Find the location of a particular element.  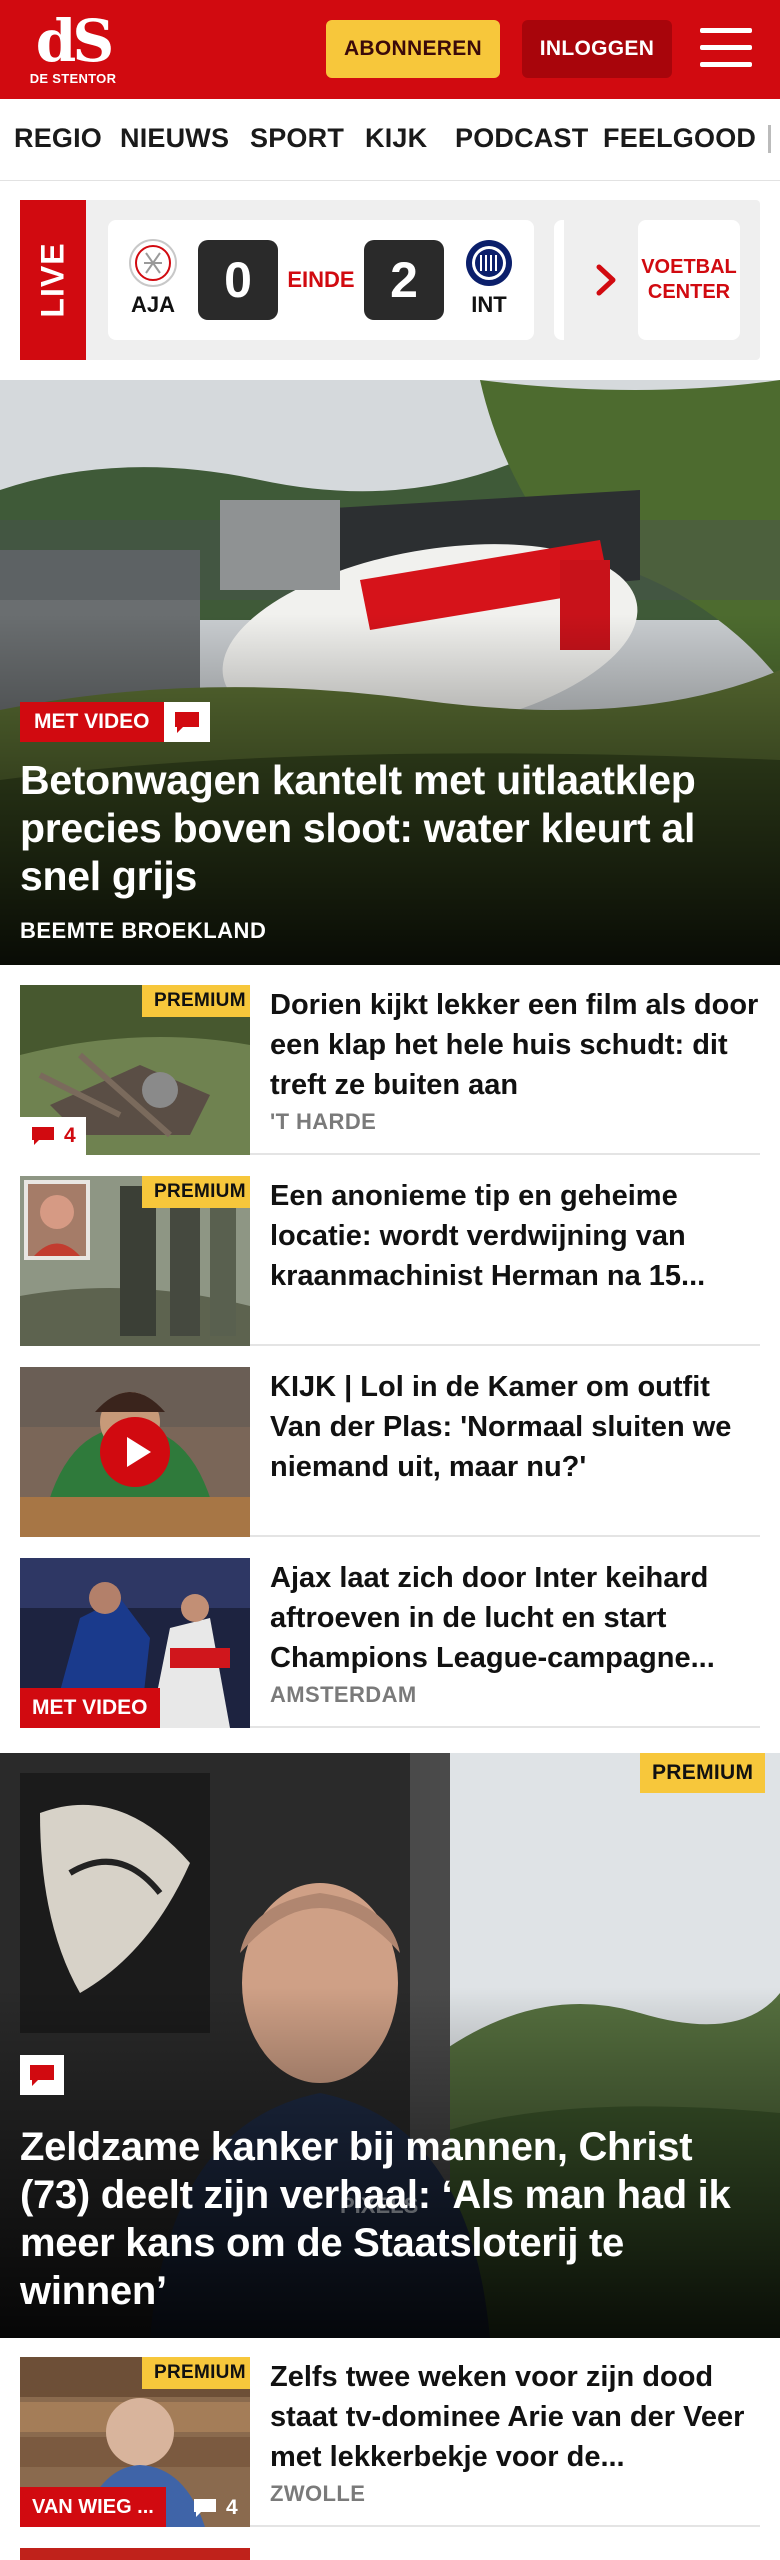

play-video-button is located at coordinates (135, 1452).